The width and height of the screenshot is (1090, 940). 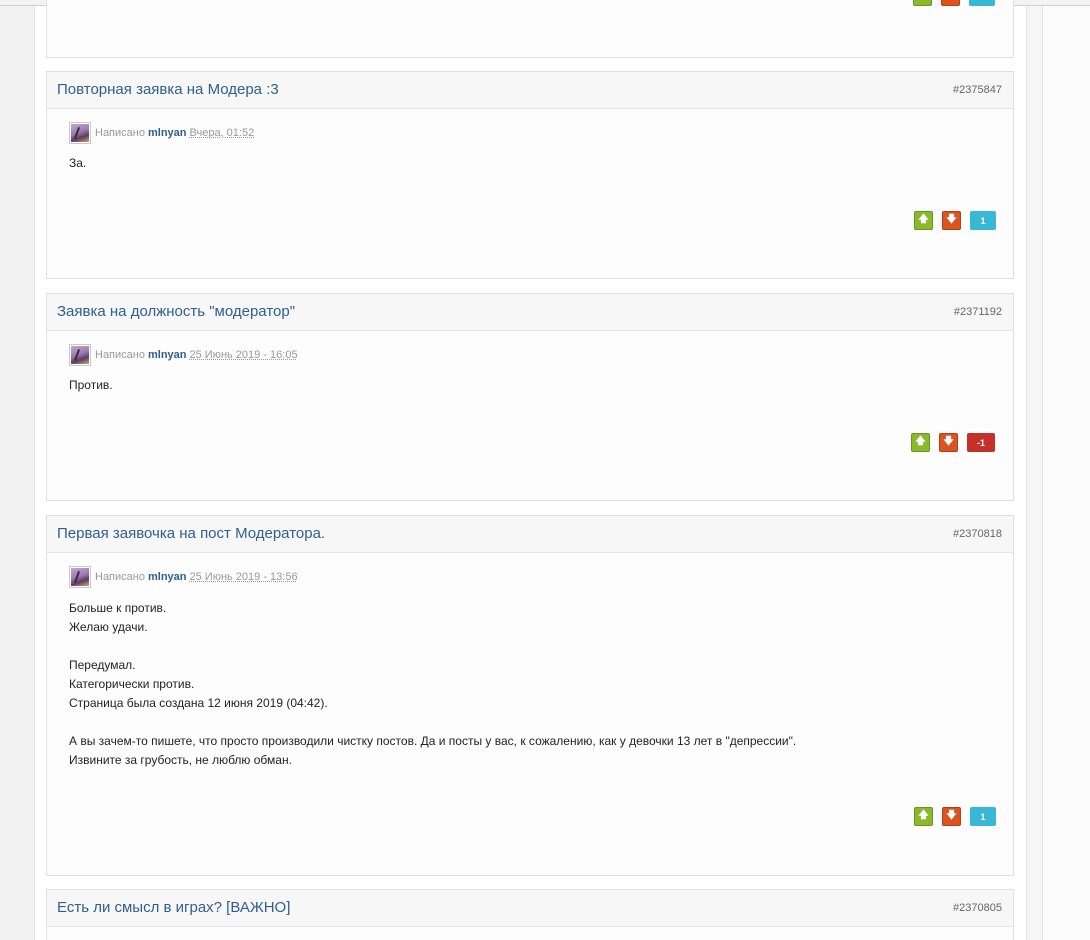 What do you see at coordinates (977, 90) in the screenshot?
I see `post-number: #2375847` at bounding box center [977, 90].